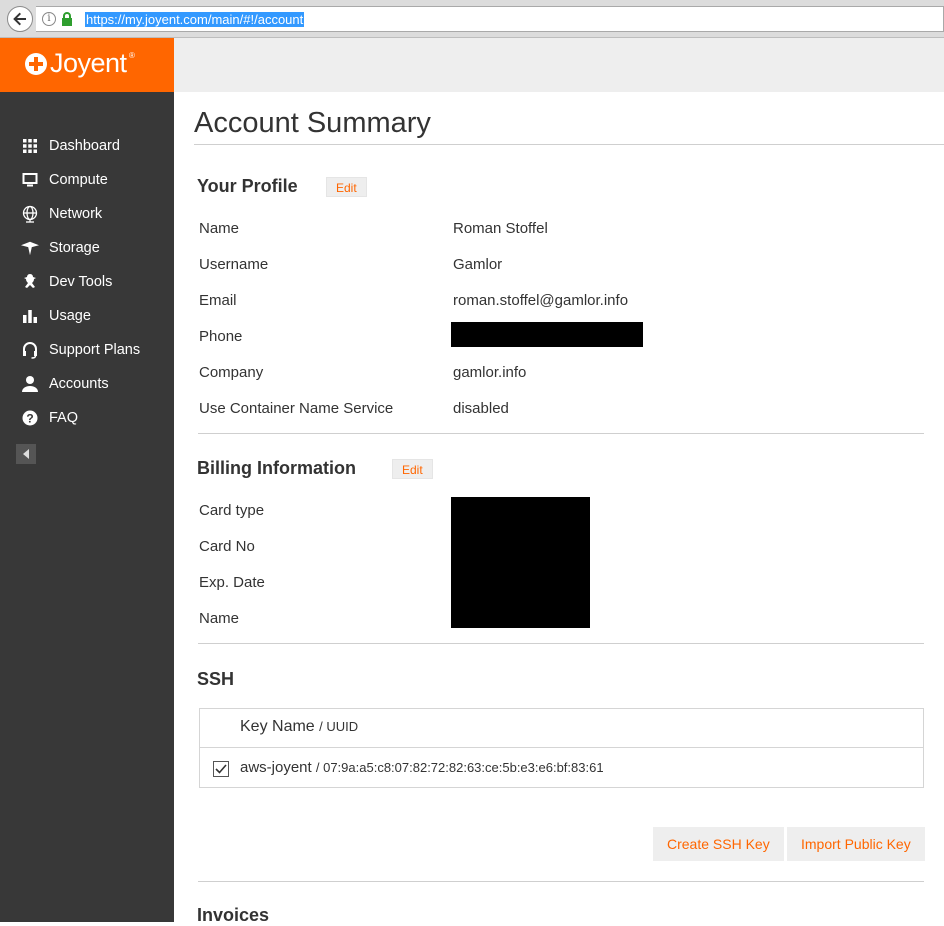  Describe the element at coordinates (219, 228) in the screenshot. I see `profile-name-label: Name` at that location.